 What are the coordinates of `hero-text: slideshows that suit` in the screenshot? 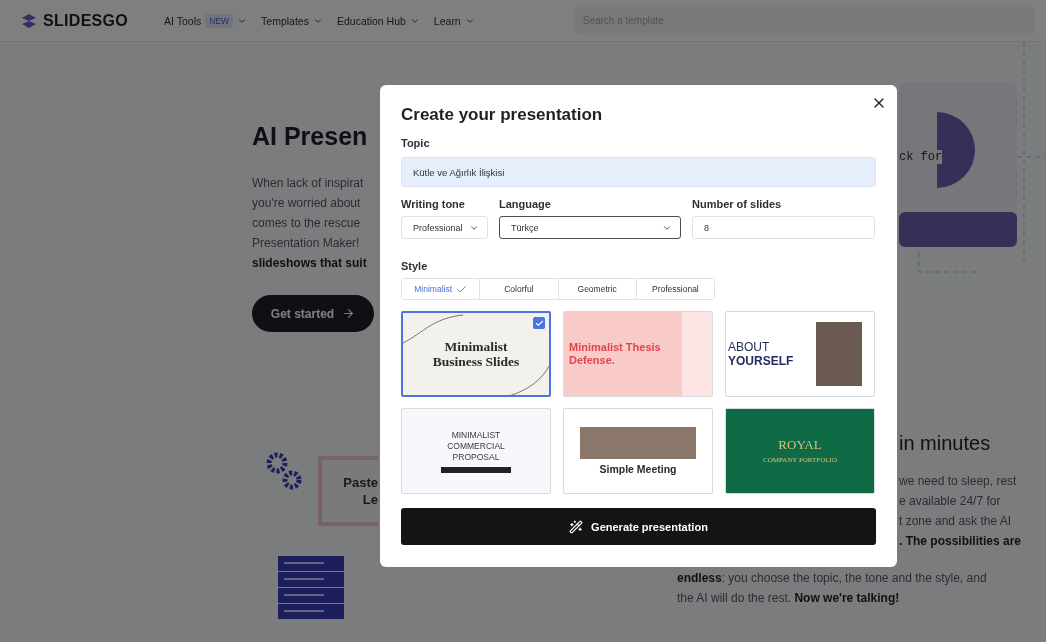 It's located at (310, 263).